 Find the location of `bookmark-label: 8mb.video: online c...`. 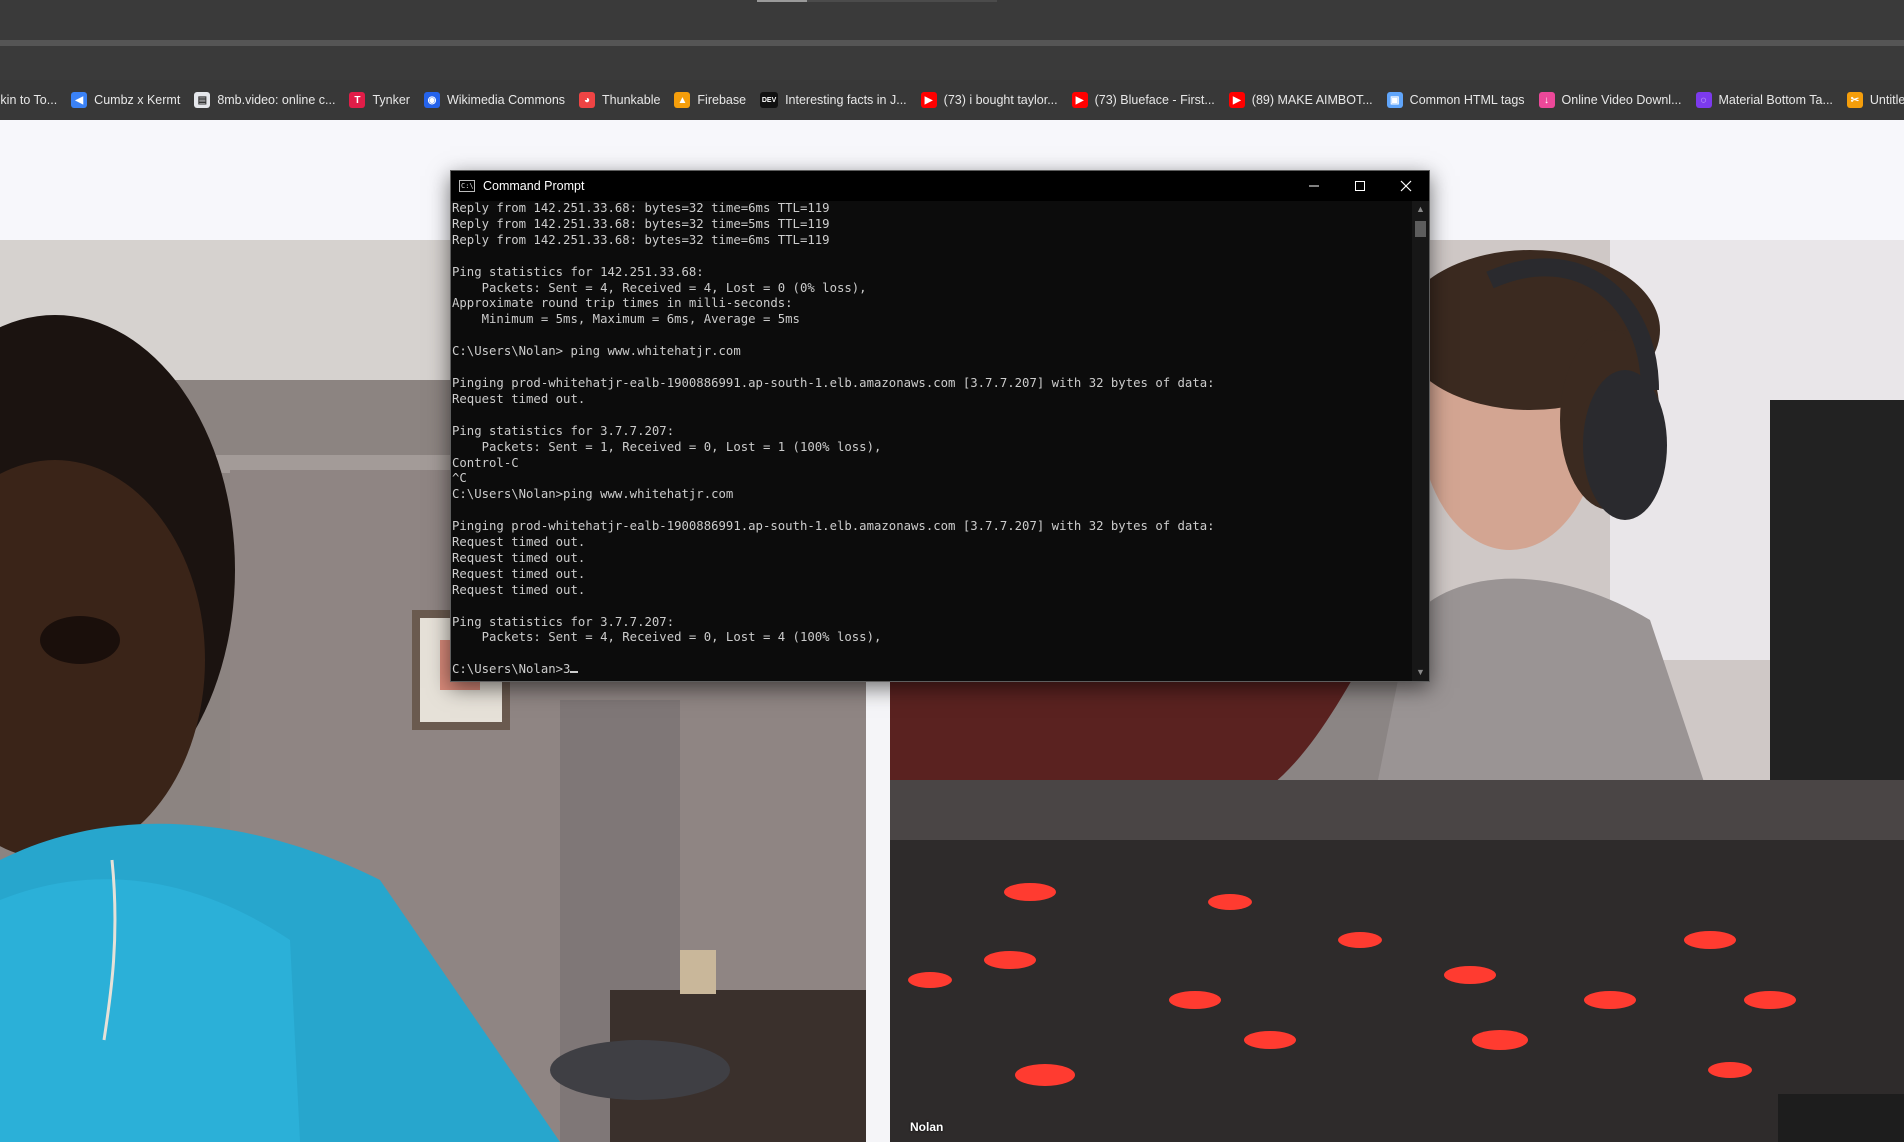

bookmark-label: 8mb.video: online c... is located at coordinates (276, 100).